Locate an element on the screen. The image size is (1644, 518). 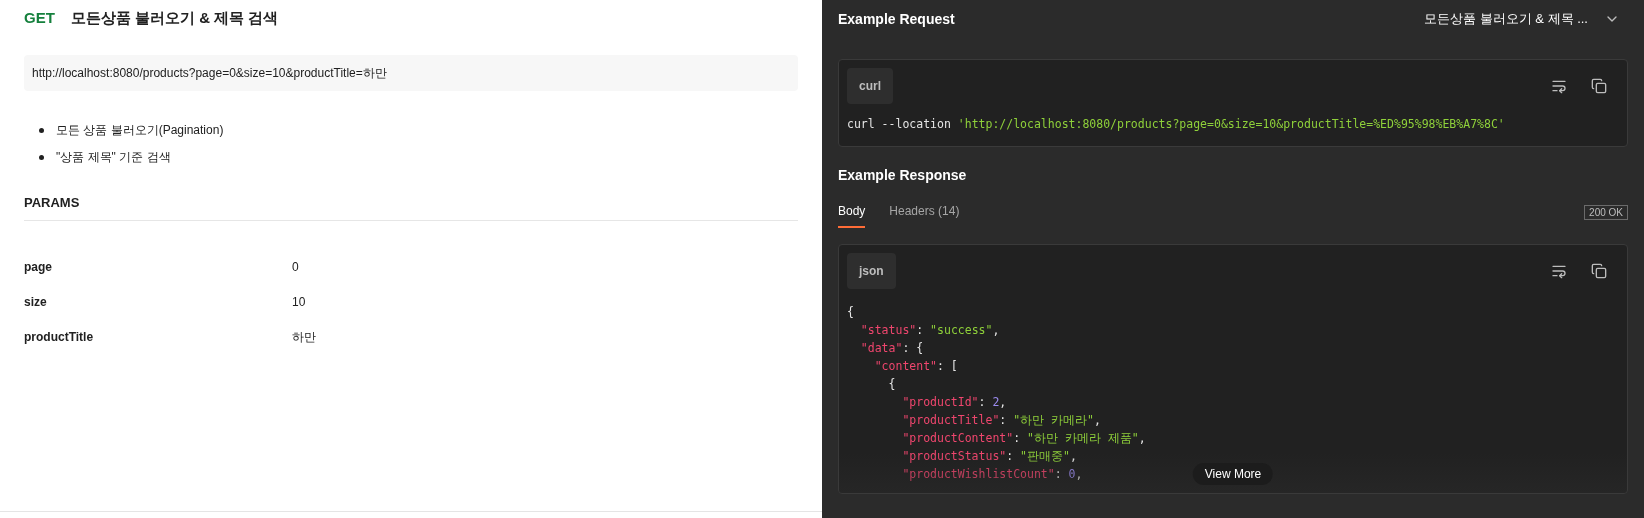
section-heading: Example Response is located at coordinates (903, 175).